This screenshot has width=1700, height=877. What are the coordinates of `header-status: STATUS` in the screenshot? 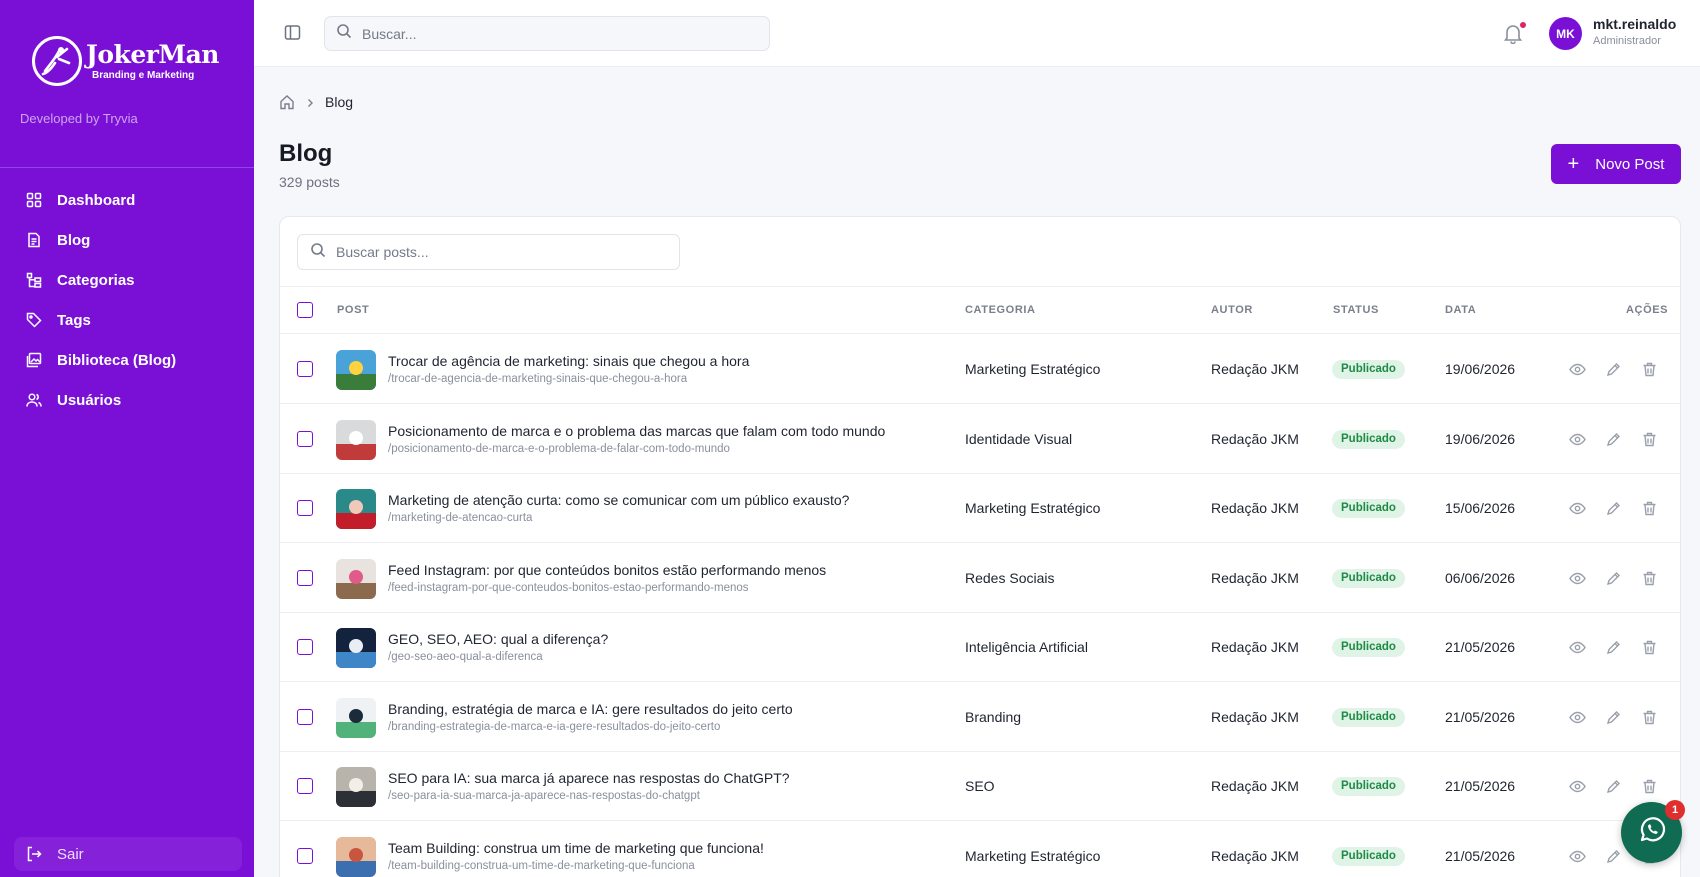 It's located at (1356, 310).